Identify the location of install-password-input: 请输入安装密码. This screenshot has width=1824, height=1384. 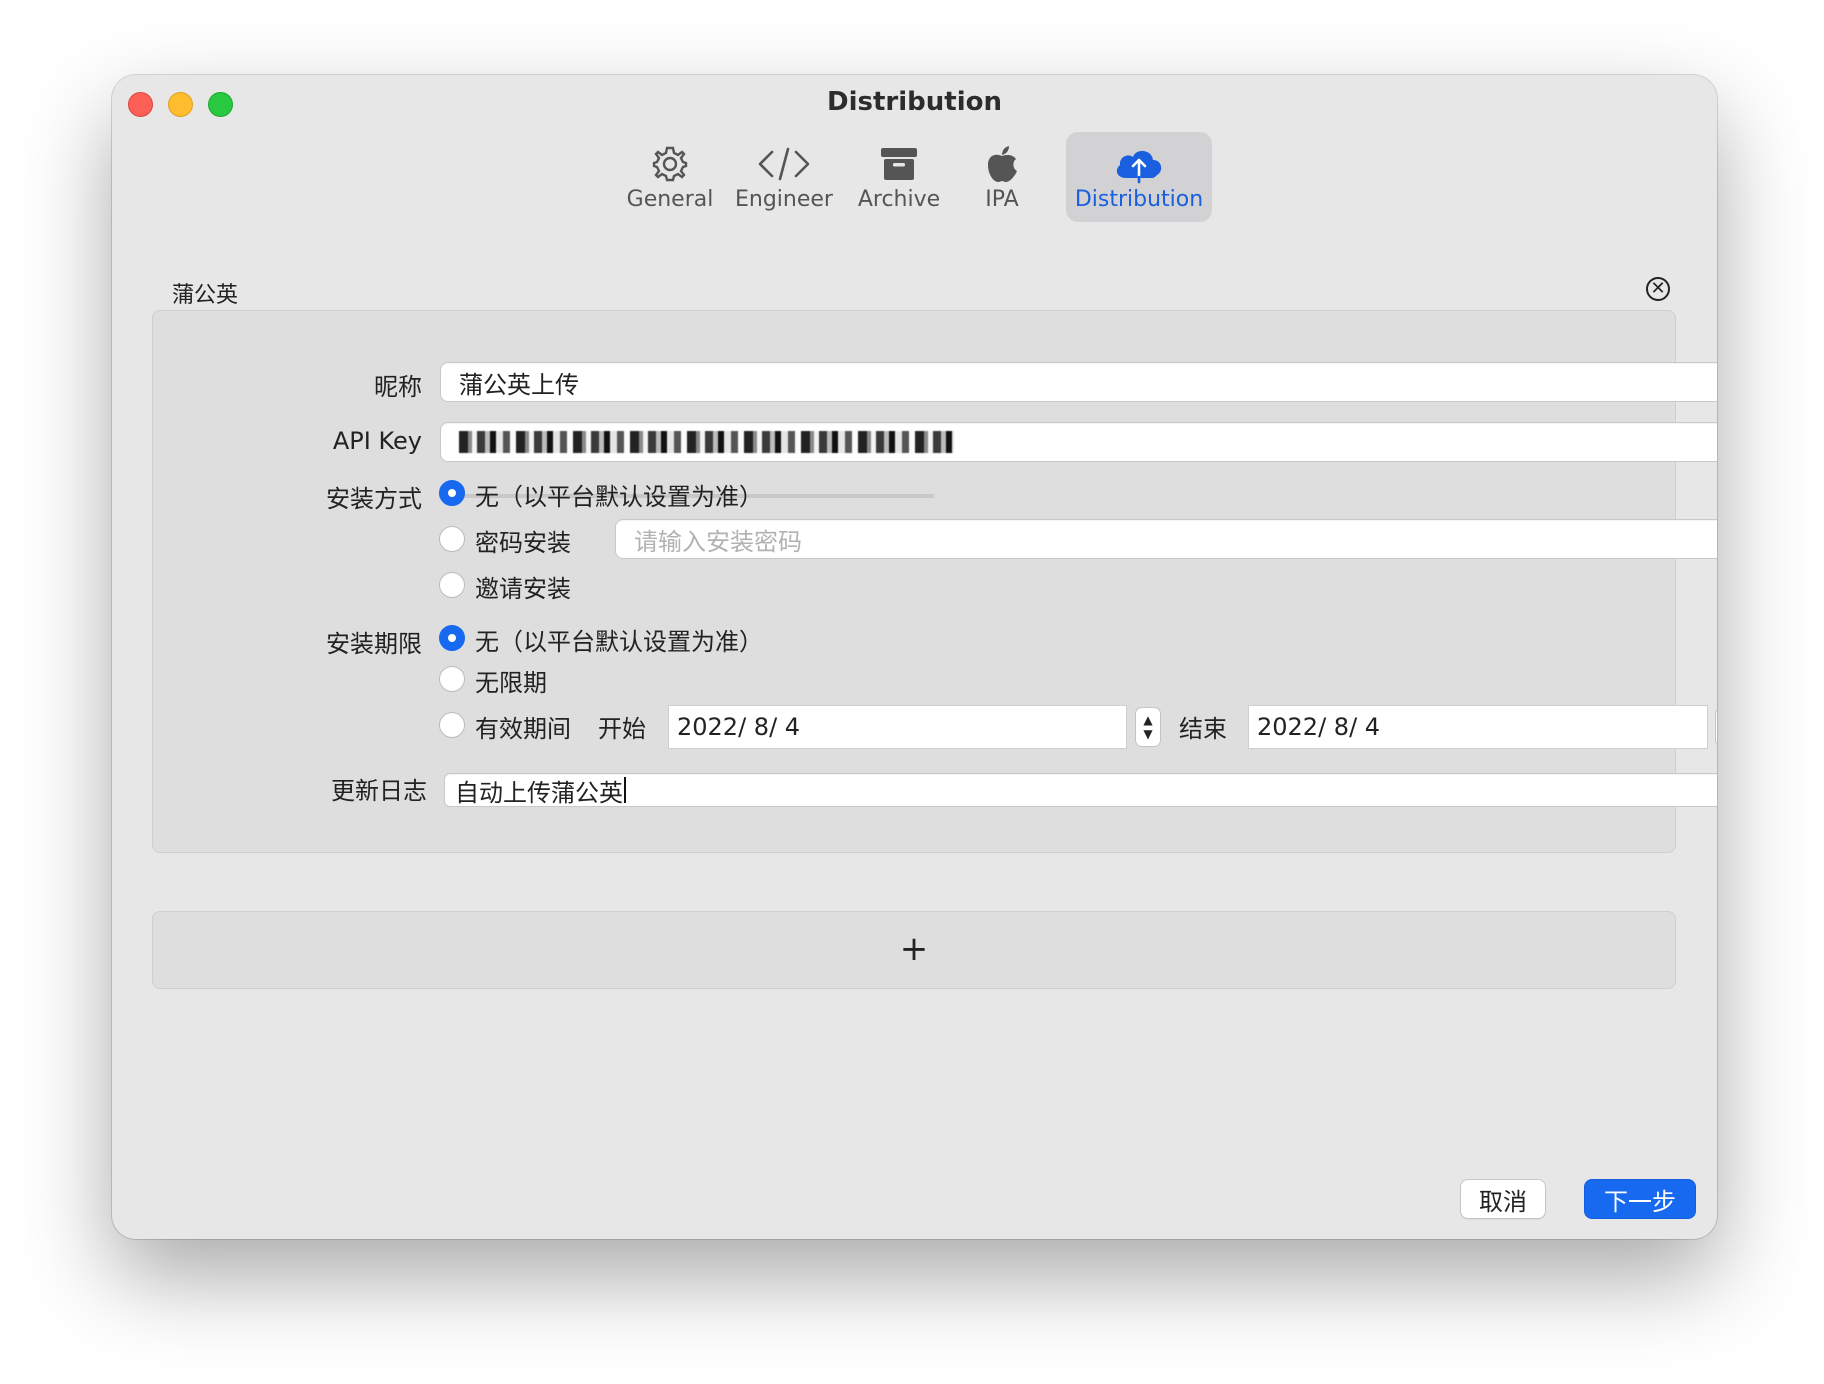
(1166, 539).